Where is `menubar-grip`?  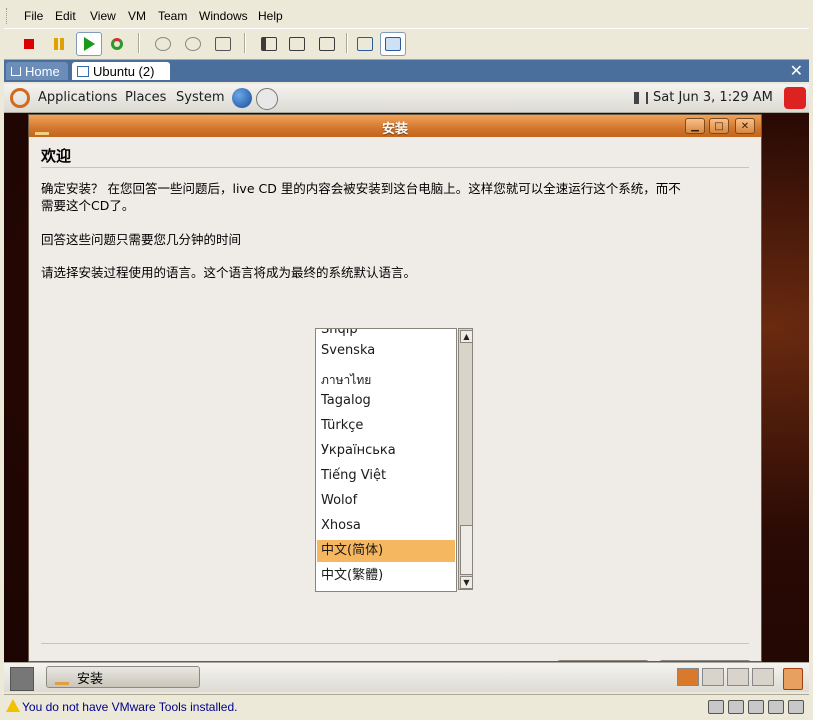 menubar-grip is located at coordinates (8, 16).